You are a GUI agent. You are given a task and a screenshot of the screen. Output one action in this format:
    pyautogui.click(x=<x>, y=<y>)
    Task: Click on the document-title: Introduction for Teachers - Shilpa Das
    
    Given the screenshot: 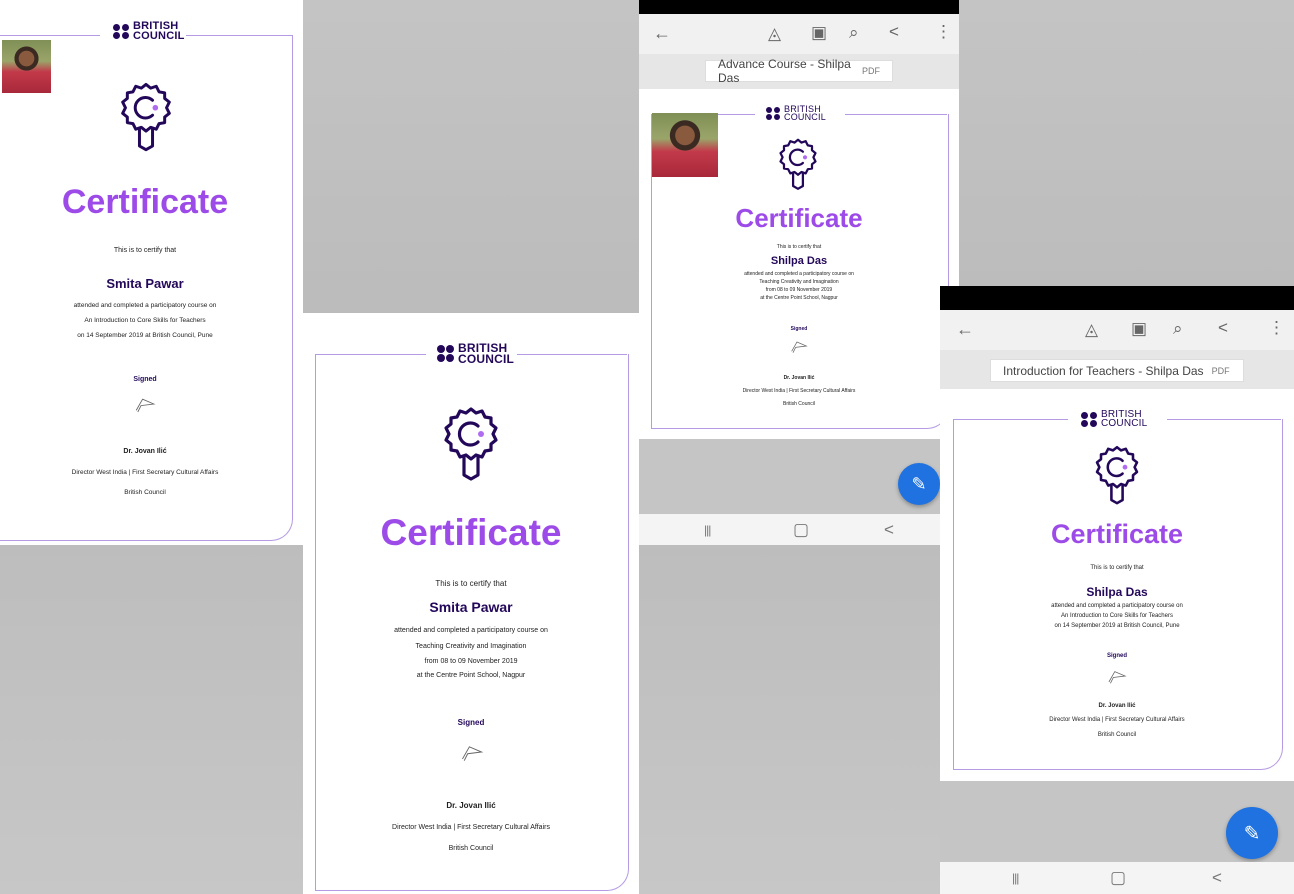 What is the action you would take?
    pyautogui.click(x=1103, y=370)
    